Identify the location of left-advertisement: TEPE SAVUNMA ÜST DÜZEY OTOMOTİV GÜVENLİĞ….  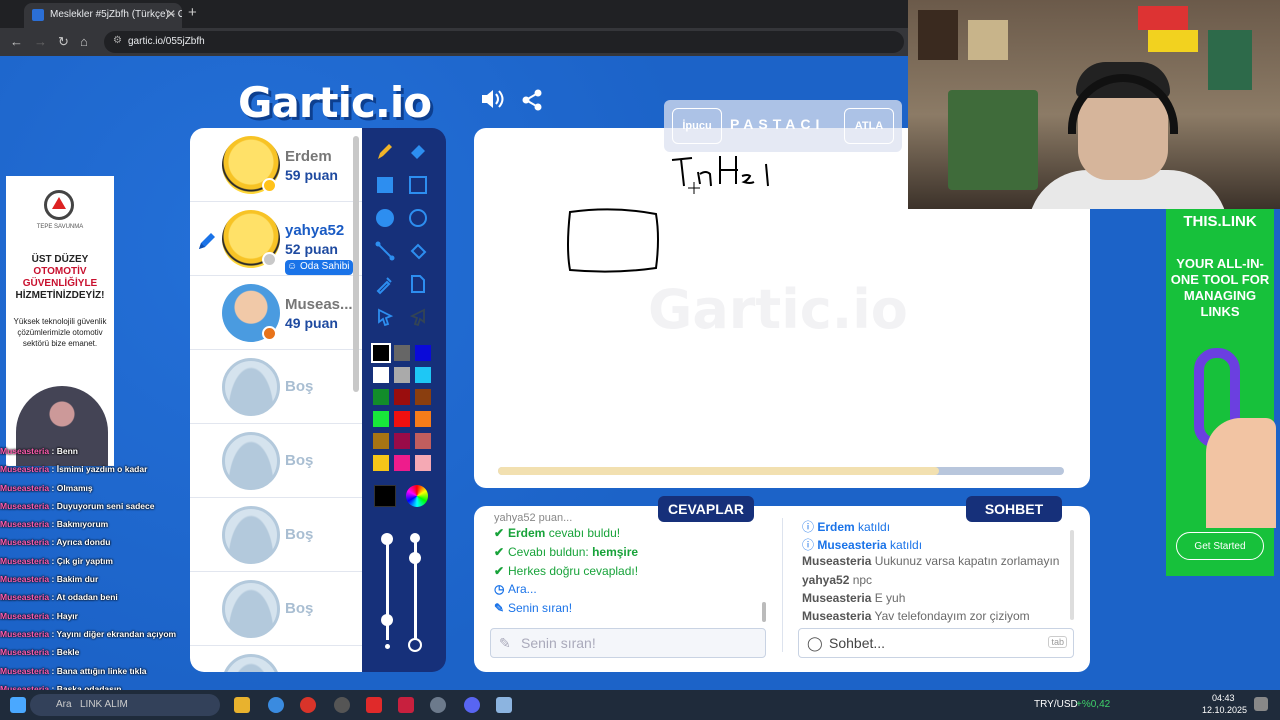
(60, 321).